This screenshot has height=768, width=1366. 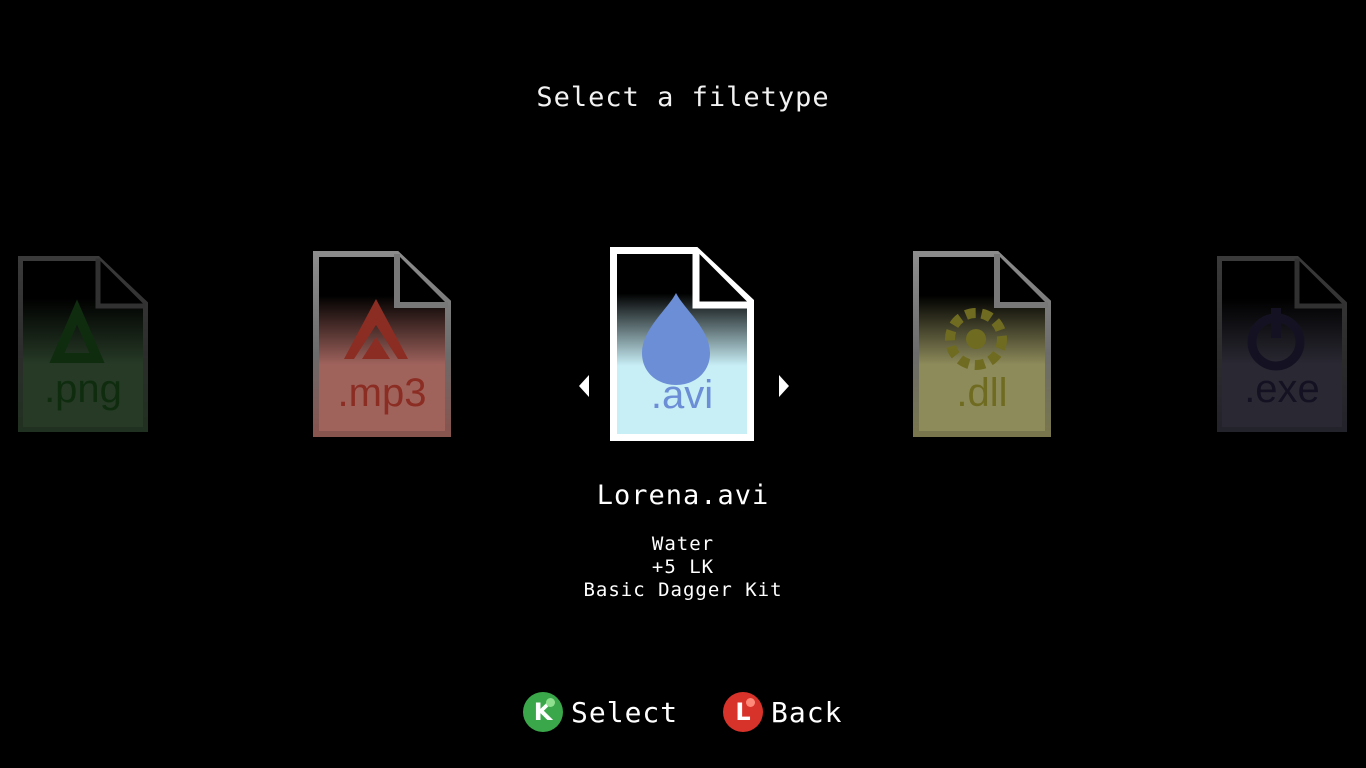 I want to click on detail-element: Water, so click(x=683, y=544).